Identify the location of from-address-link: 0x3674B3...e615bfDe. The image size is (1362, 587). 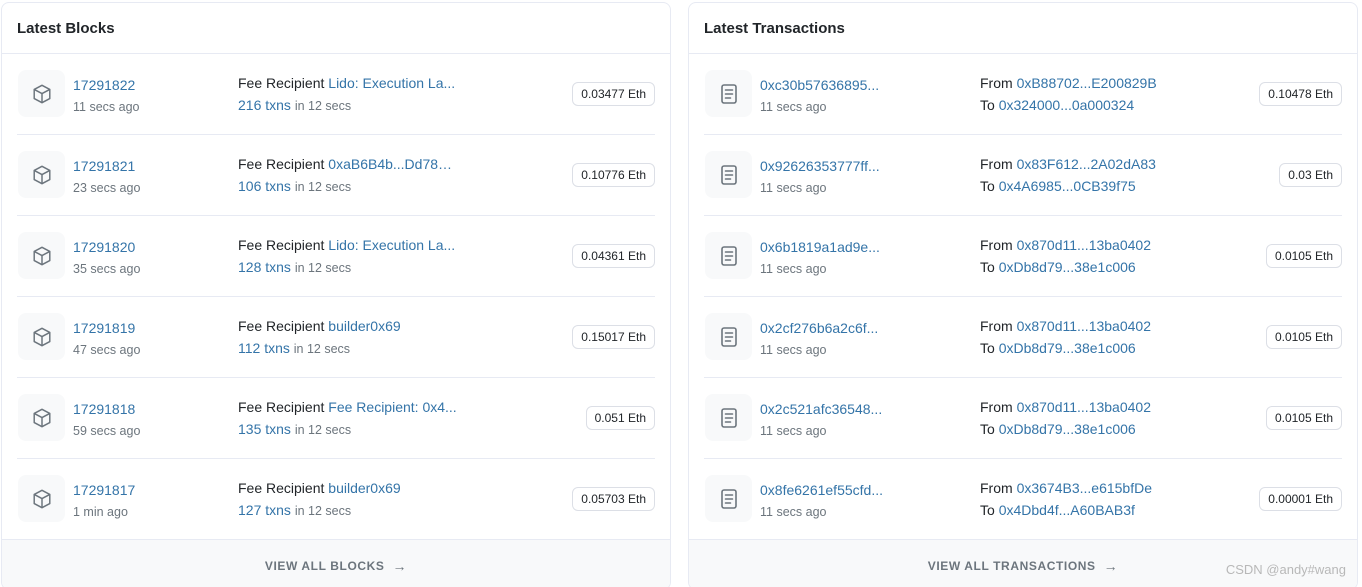
(1084, 488).